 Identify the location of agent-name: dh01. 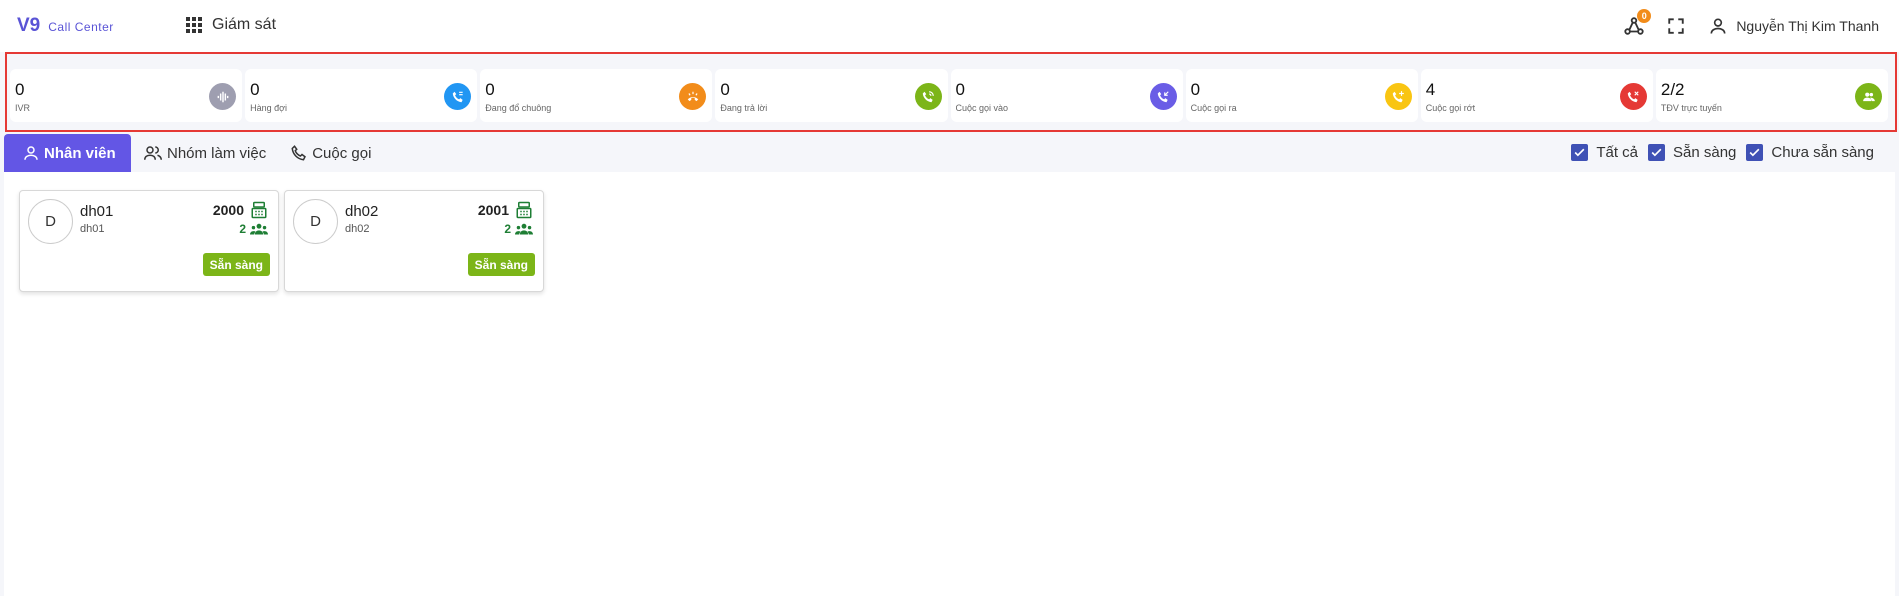
(97, 211).